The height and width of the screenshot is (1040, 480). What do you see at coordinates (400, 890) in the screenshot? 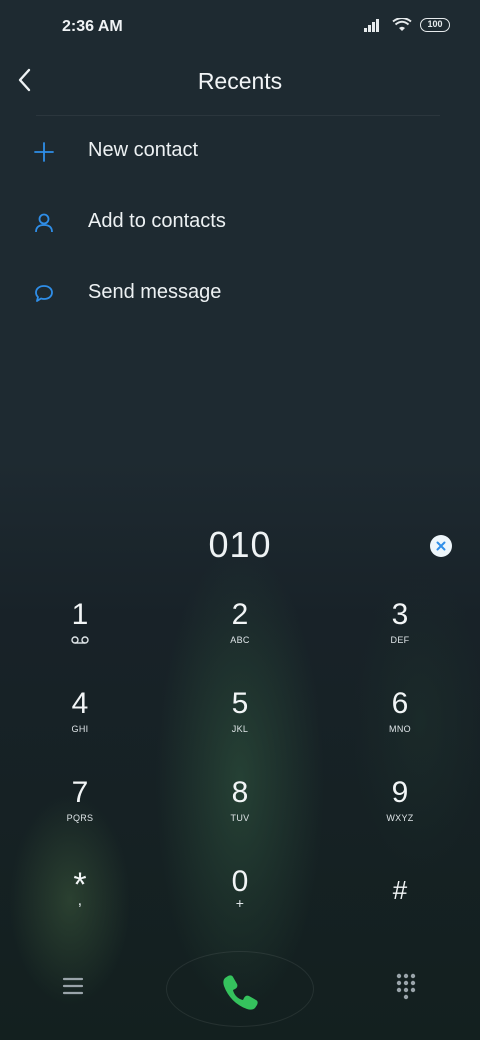
I see `key-hash-digit: #` at bounding box center [400, 890].